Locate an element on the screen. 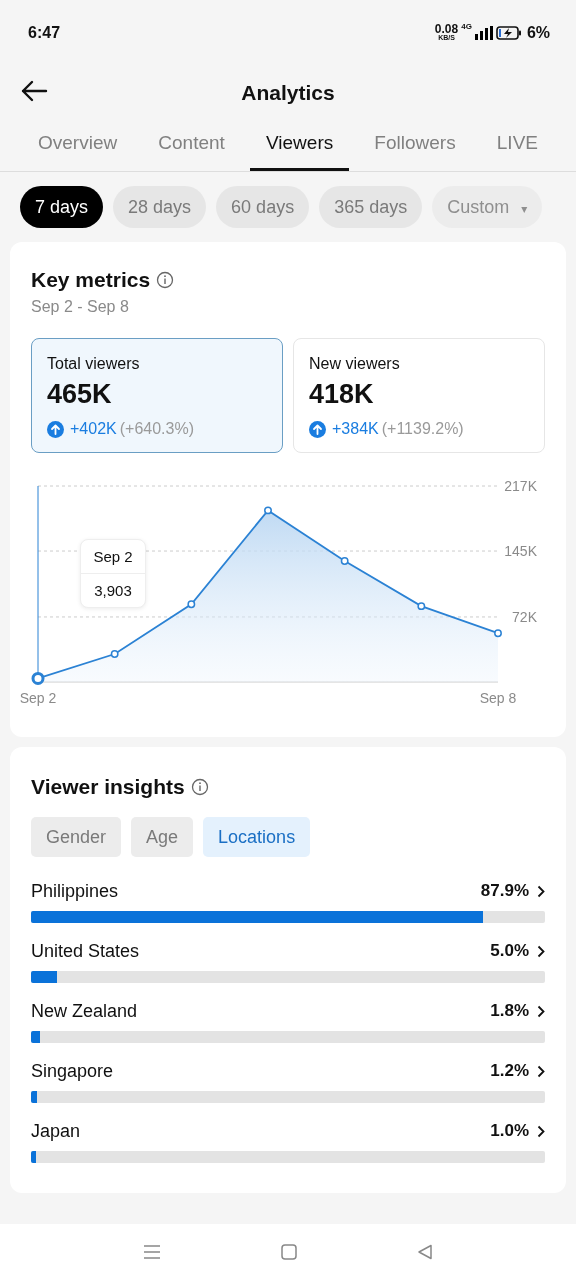 The width and height of the screenshot is (576, 1280). location-name: United States is located at coordinates (86, 951).